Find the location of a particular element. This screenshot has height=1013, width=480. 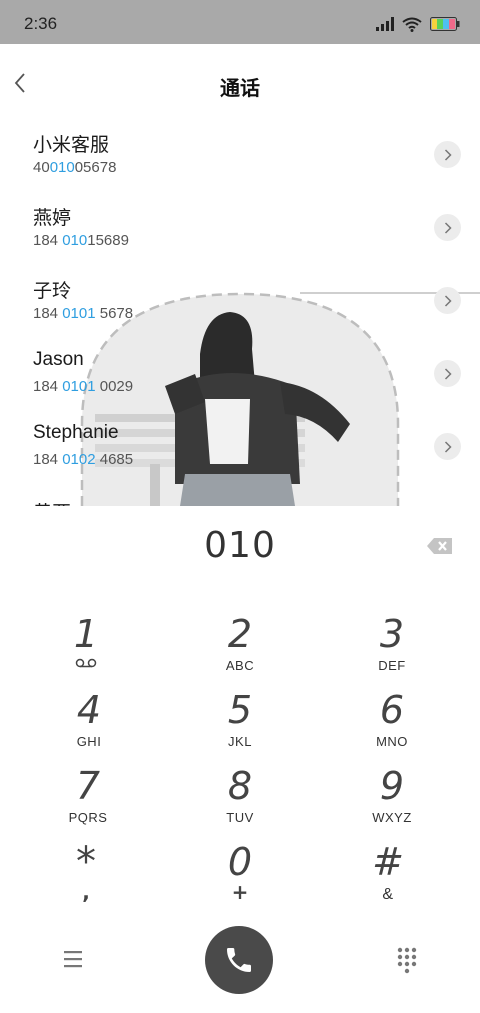

contact-number: 184 0102 4685 is located at coordinates (83, 459).